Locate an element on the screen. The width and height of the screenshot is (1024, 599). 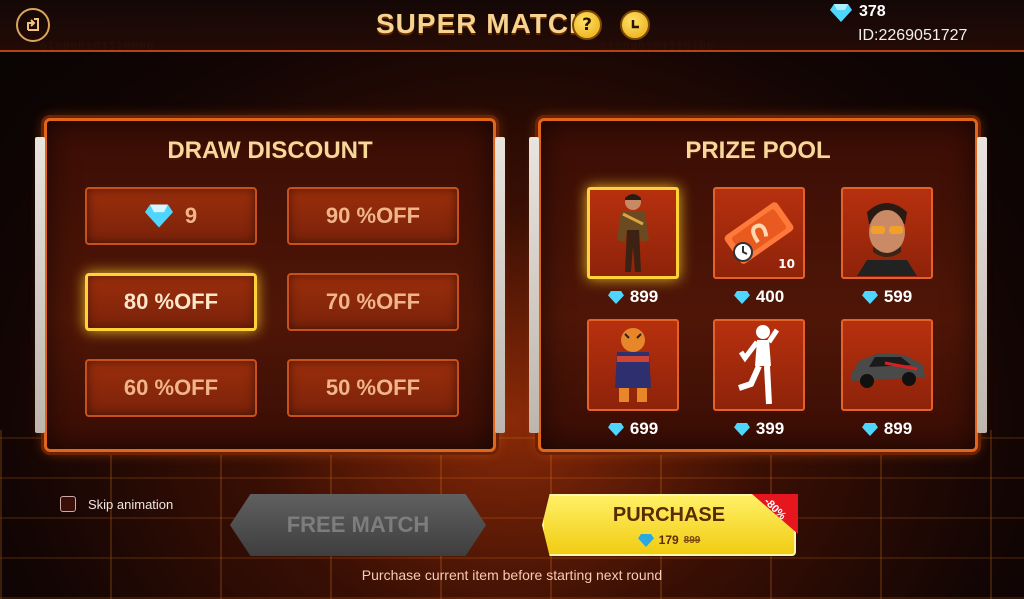
question-icon: ? is located at coordinates (587, 25).